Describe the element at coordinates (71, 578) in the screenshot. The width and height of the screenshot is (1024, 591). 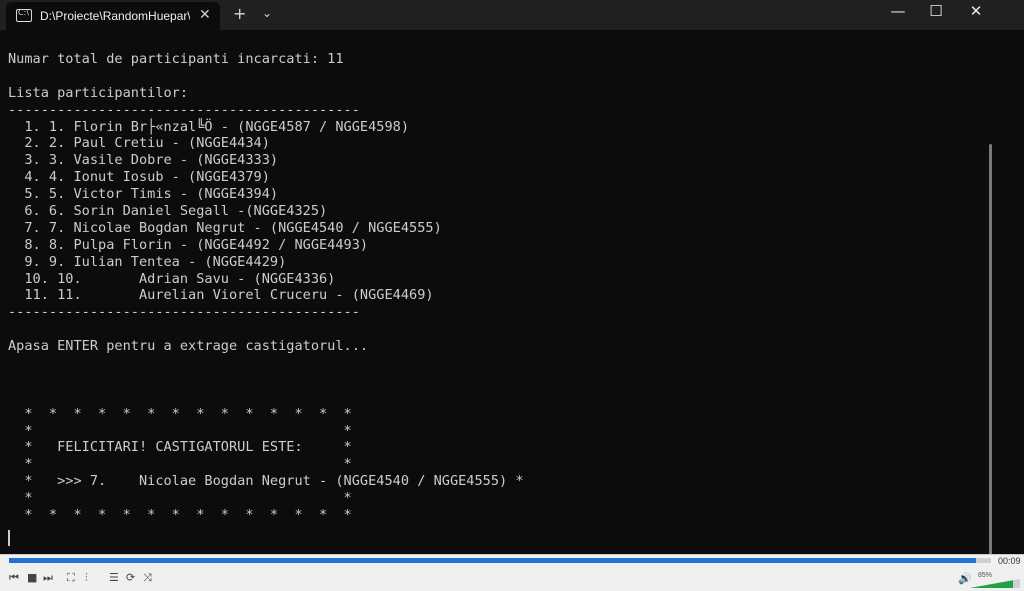
I see `fullscreen-icon: ⛶` at that location.